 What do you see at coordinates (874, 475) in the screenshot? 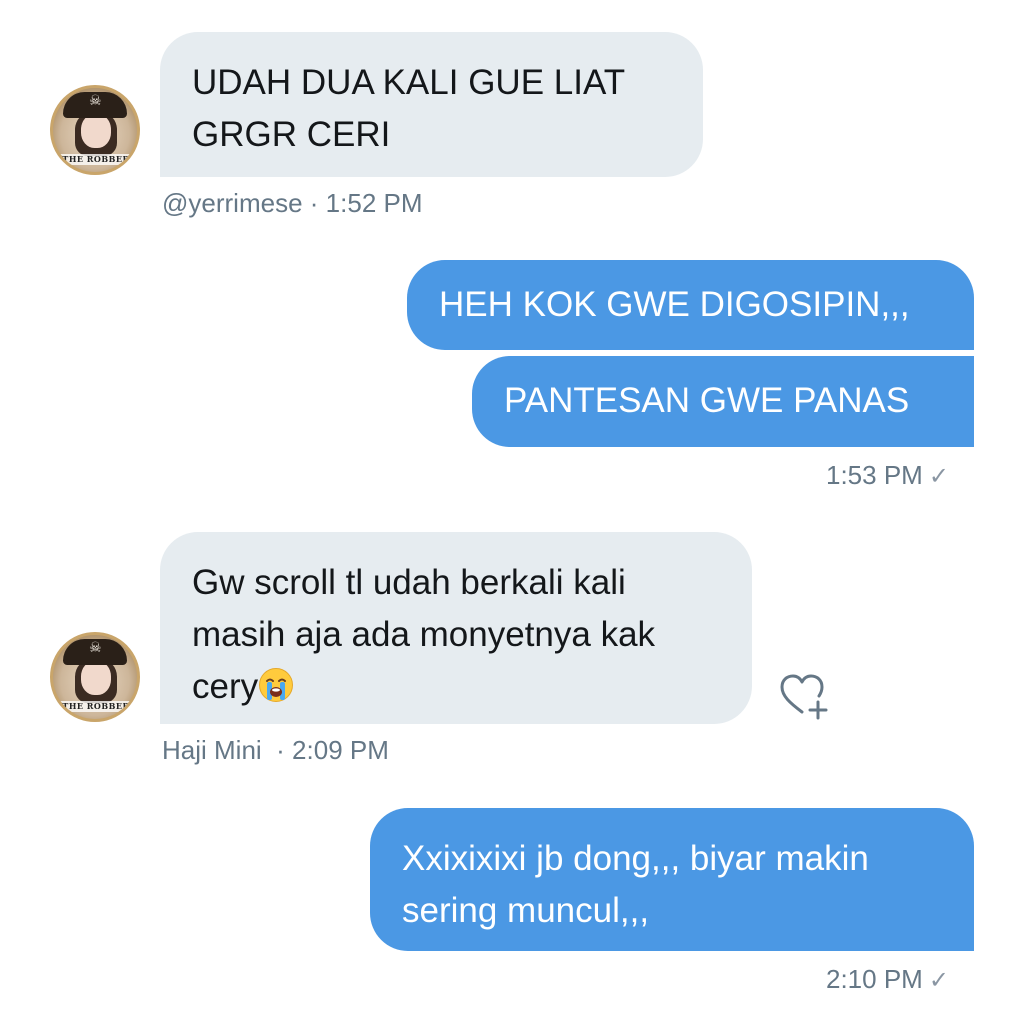
I see `message-time: 1:53 PM` at bounding box center [874, 475].